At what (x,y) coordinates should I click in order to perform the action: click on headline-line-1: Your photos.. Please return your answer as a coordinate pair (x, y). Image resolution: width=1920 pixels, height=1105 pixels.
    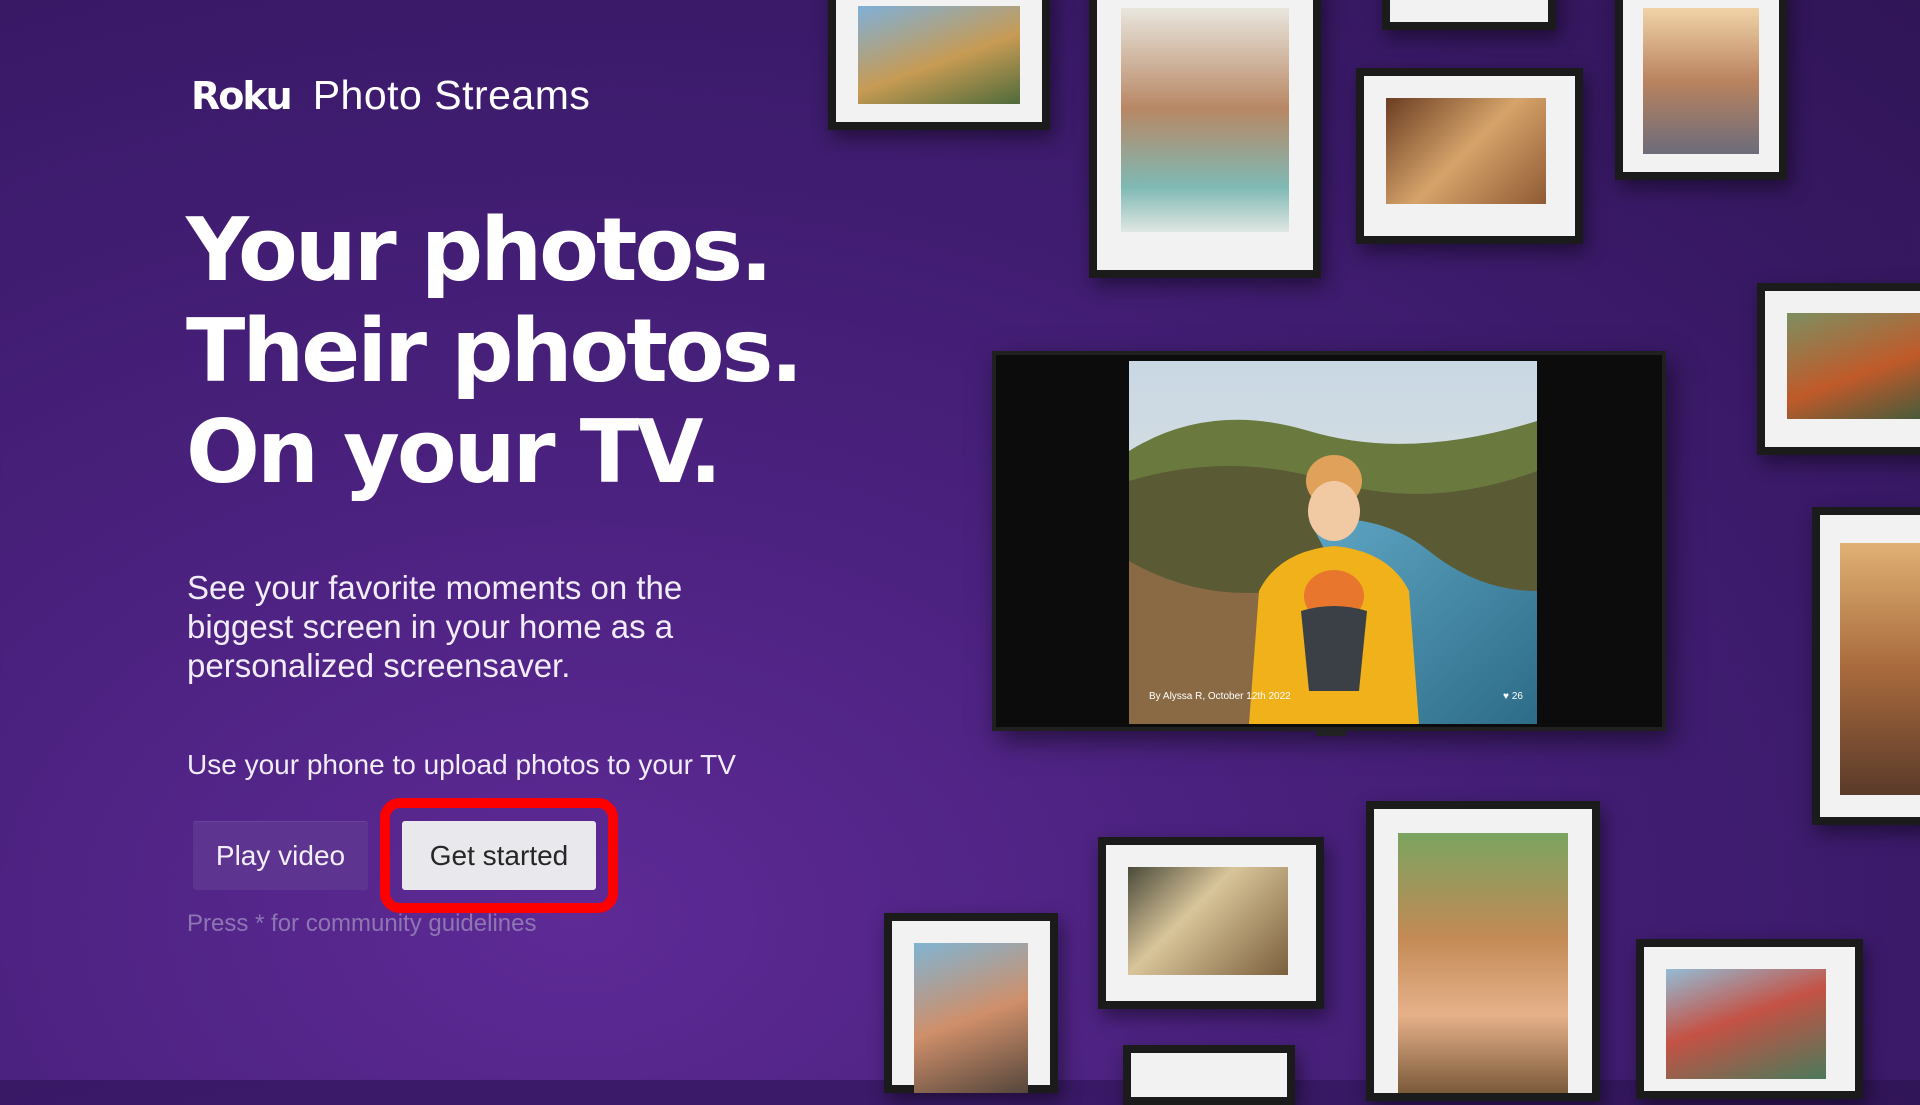
    Looking at the image, I should click on (479, 250).